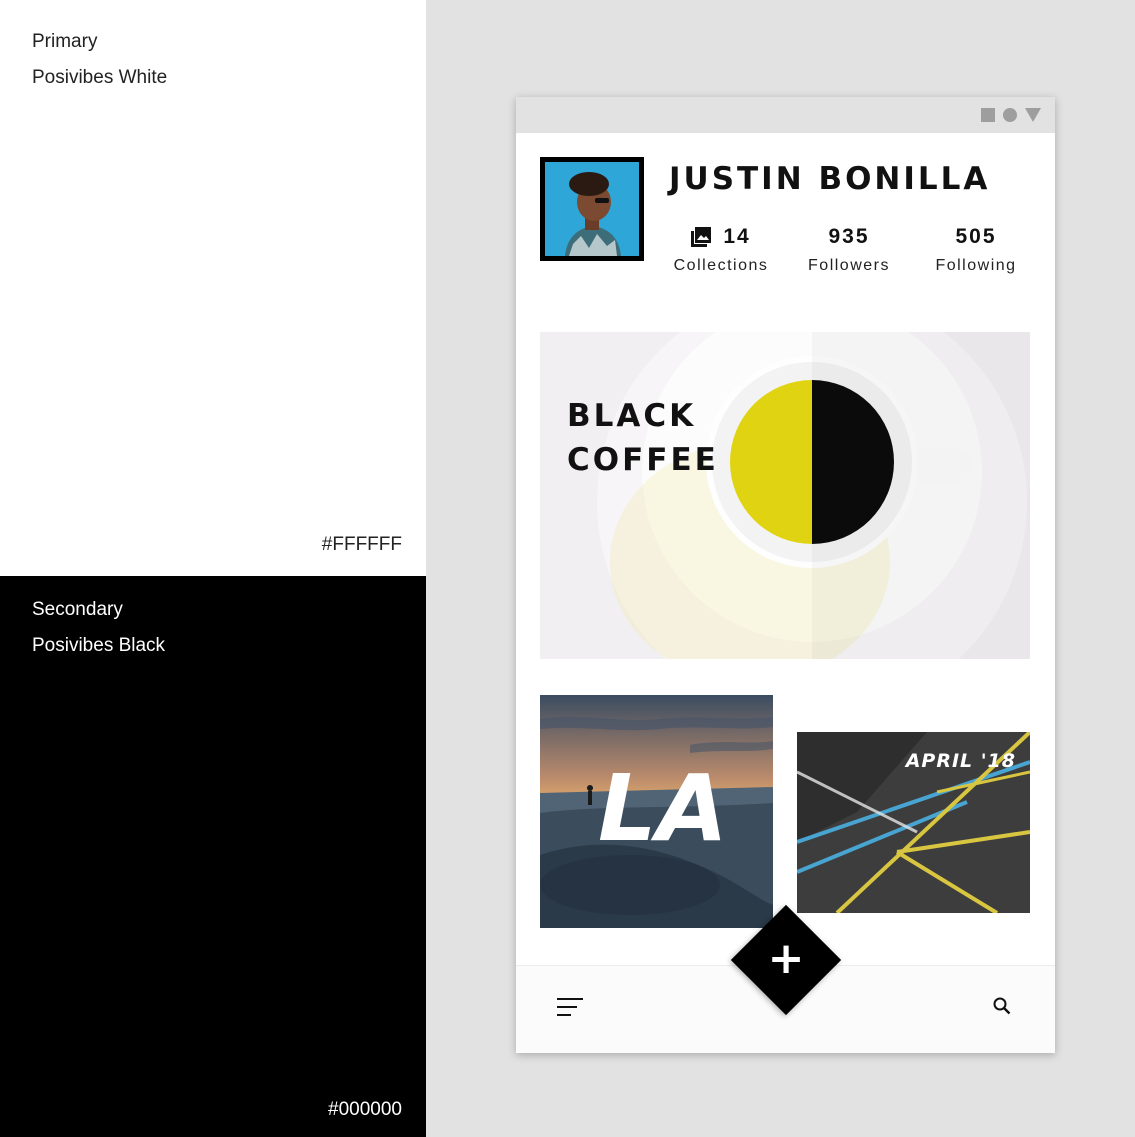 This screenshot has width=1135, height=1137. I want to click on profile-name: JUSTIN BONILLA, so click(830, 179).